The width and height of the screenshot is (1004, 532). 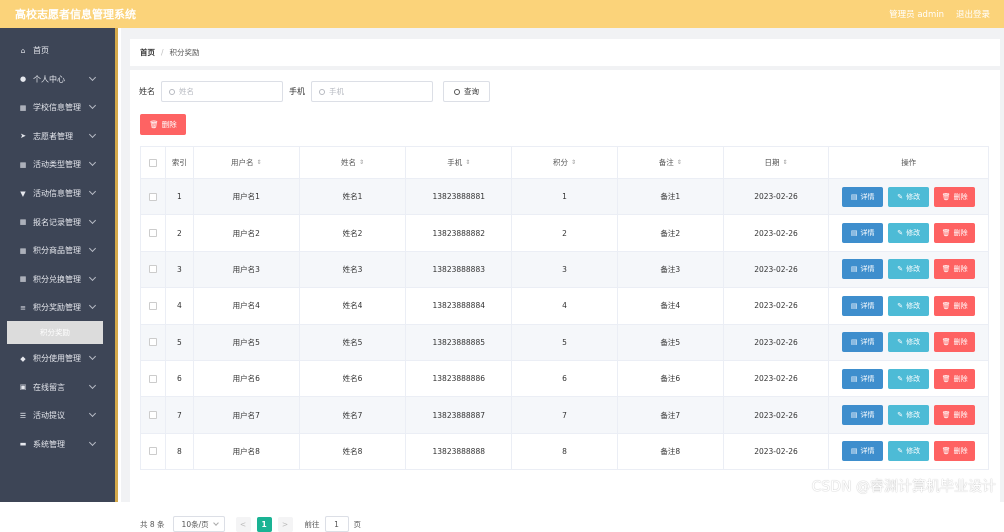 I want to click on query-button: 查询, so click(x=466, y=91).